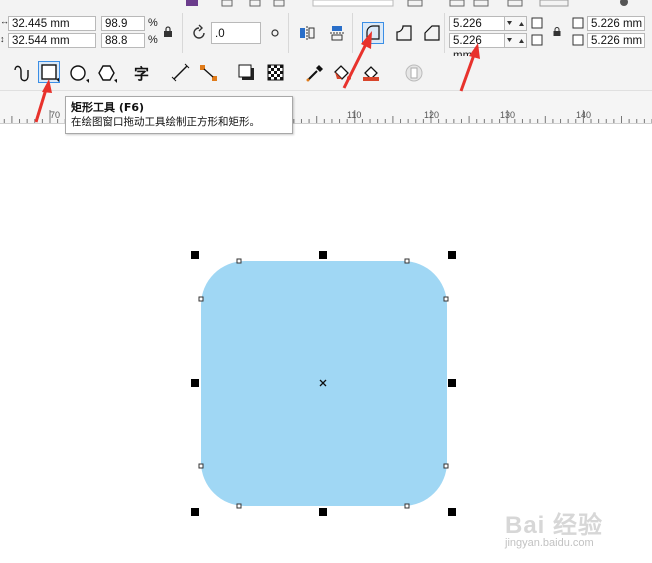 Image resolution: width=652 pixels, height=563 pixels. Describe the element at coordinates (257, 77) in the screenshot. I see `annotation-arrows` at that location.